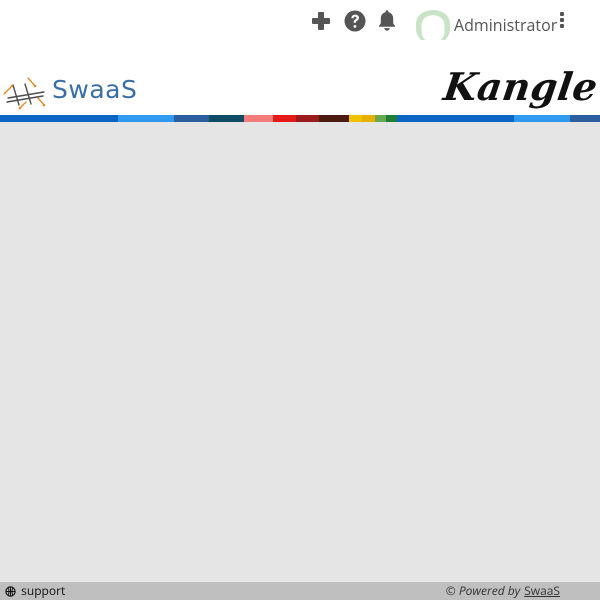 This screenshot has height=600, width=600. Describe the element at coordinates (10, 591) in the screenshot. I see `globe-icon` at that location.